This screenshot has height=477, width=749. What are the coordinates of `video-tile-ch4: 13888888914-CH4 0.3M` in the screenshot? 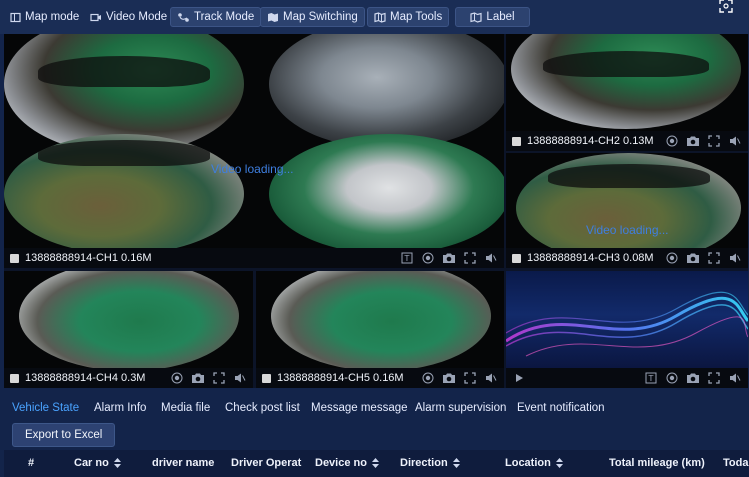 It's located at (128, 329).